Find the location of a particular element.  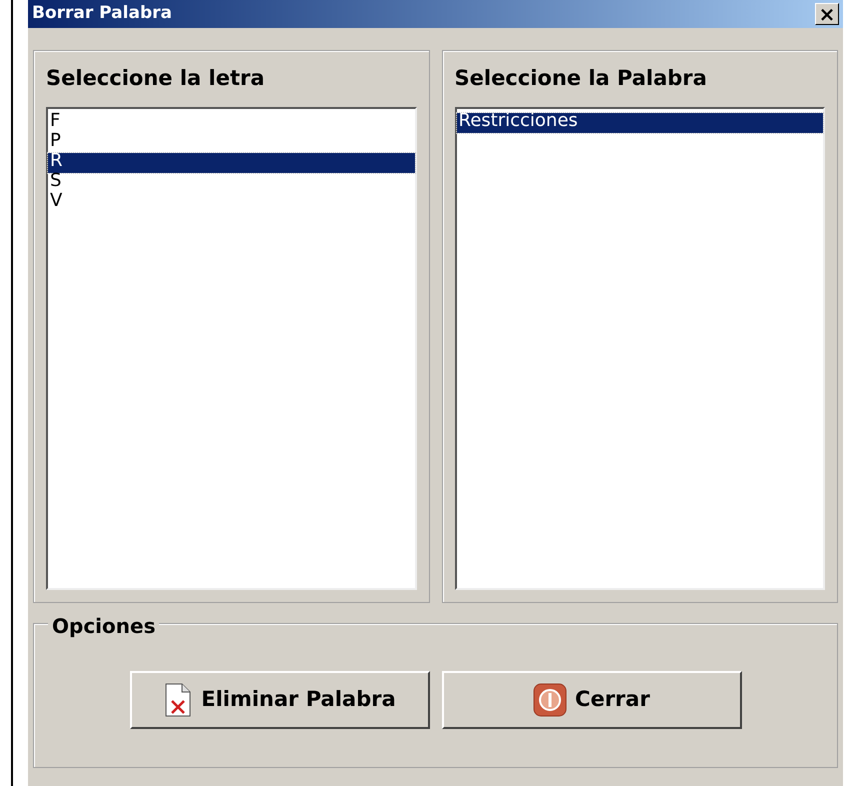

list-item: S is located at coordinates (231, 182).